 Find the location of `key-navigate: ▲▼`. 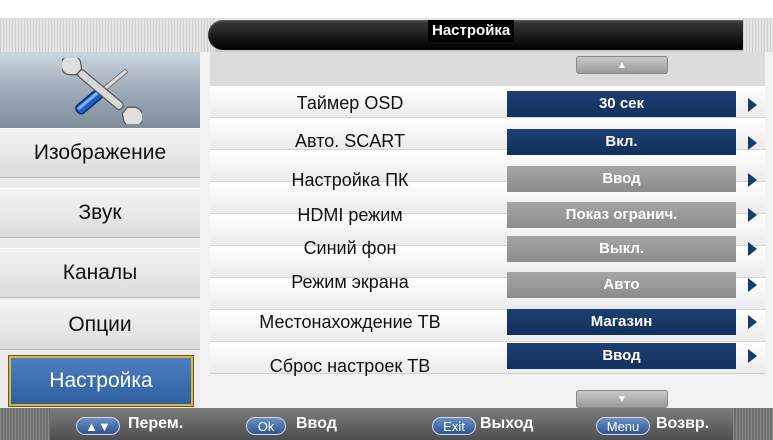

key-navigate: ▲▼ is located at coordinates (98, 426).